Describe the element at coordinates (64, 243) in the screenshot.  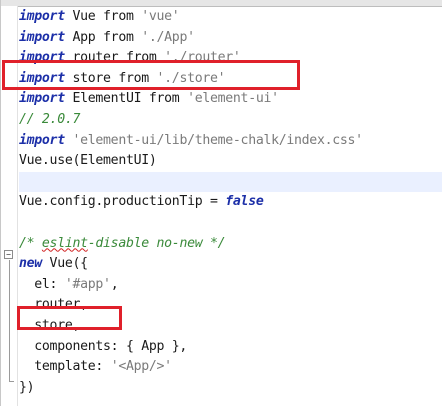
I see `code-token: eslint` at that location.